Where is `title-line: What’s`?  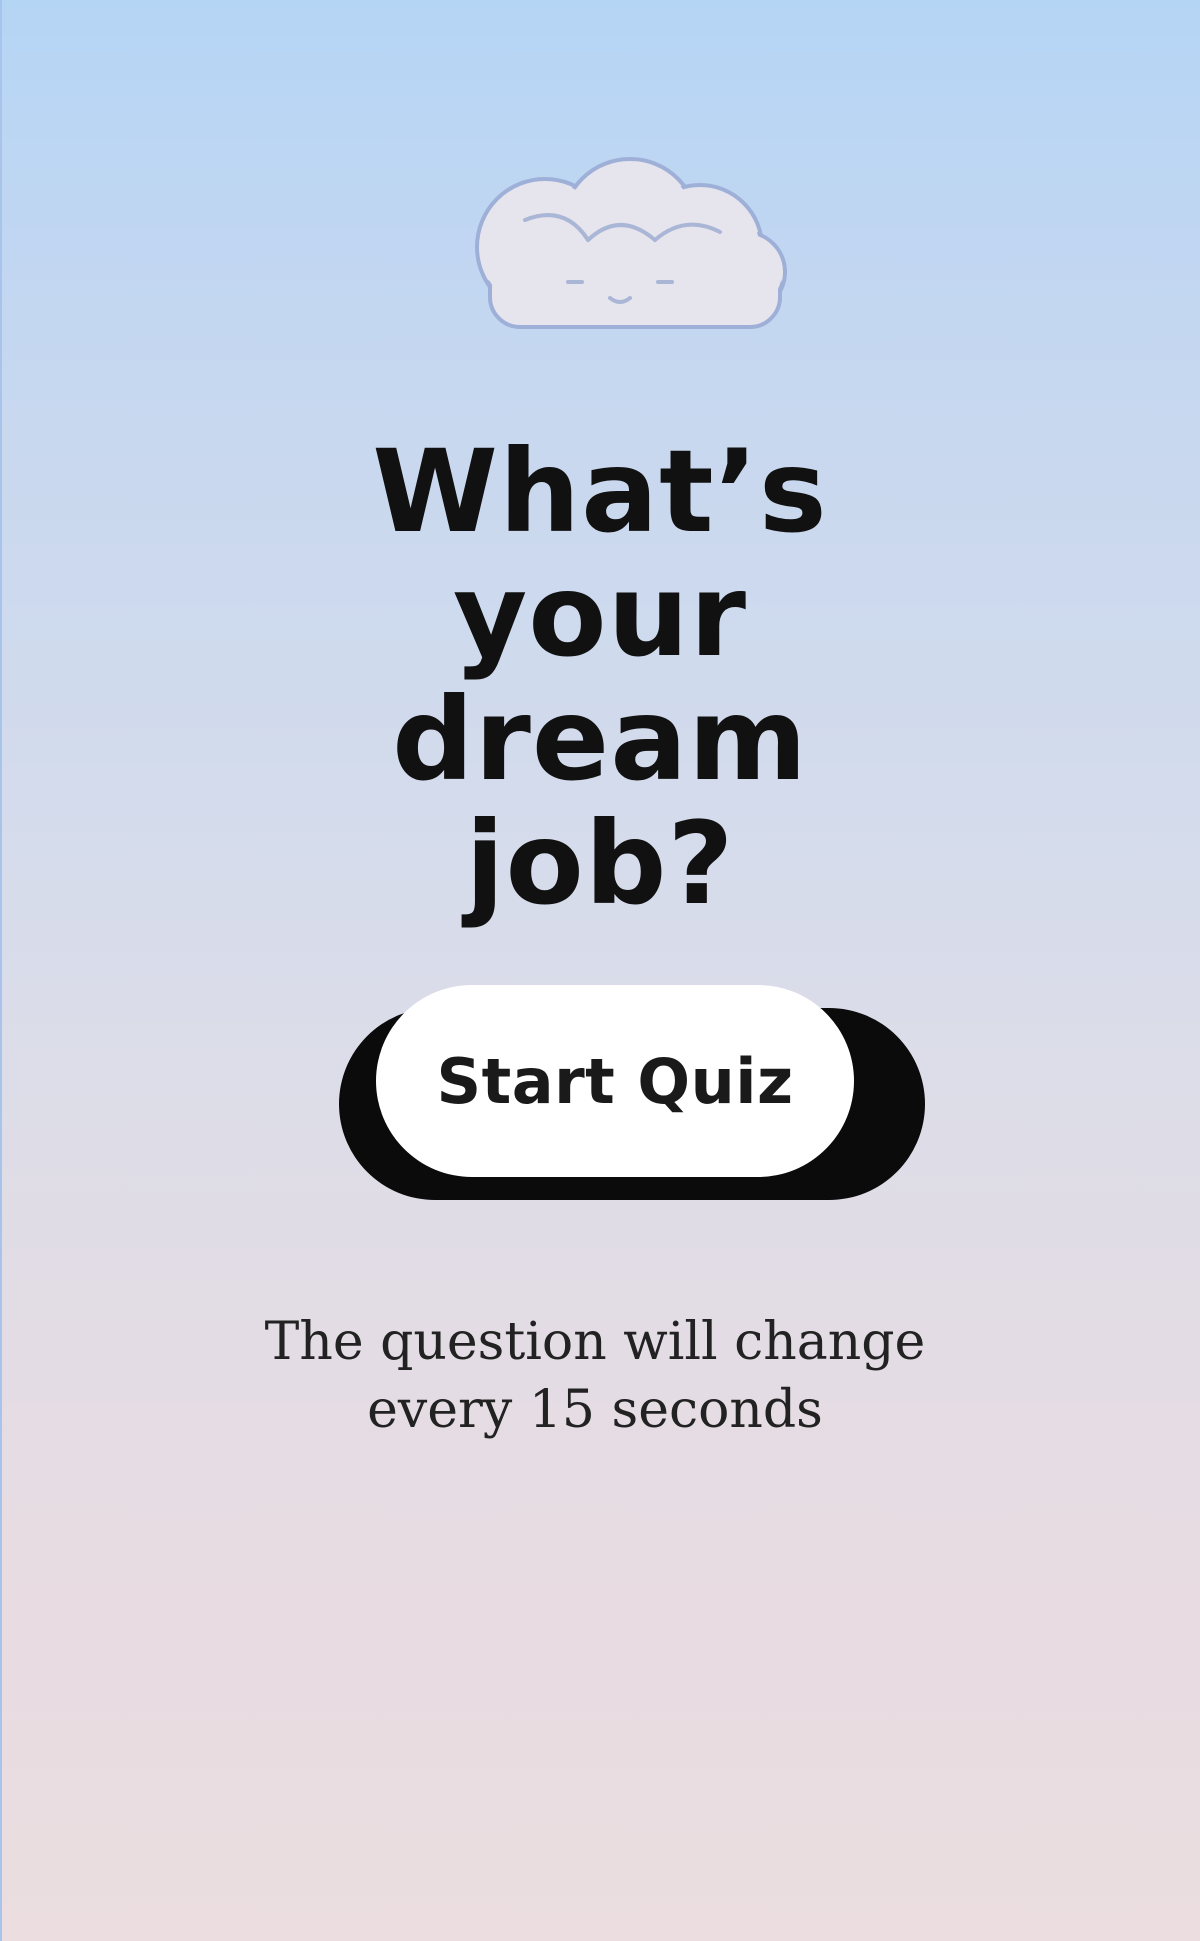 title-line: What’s is located at coordinates (600, 491).